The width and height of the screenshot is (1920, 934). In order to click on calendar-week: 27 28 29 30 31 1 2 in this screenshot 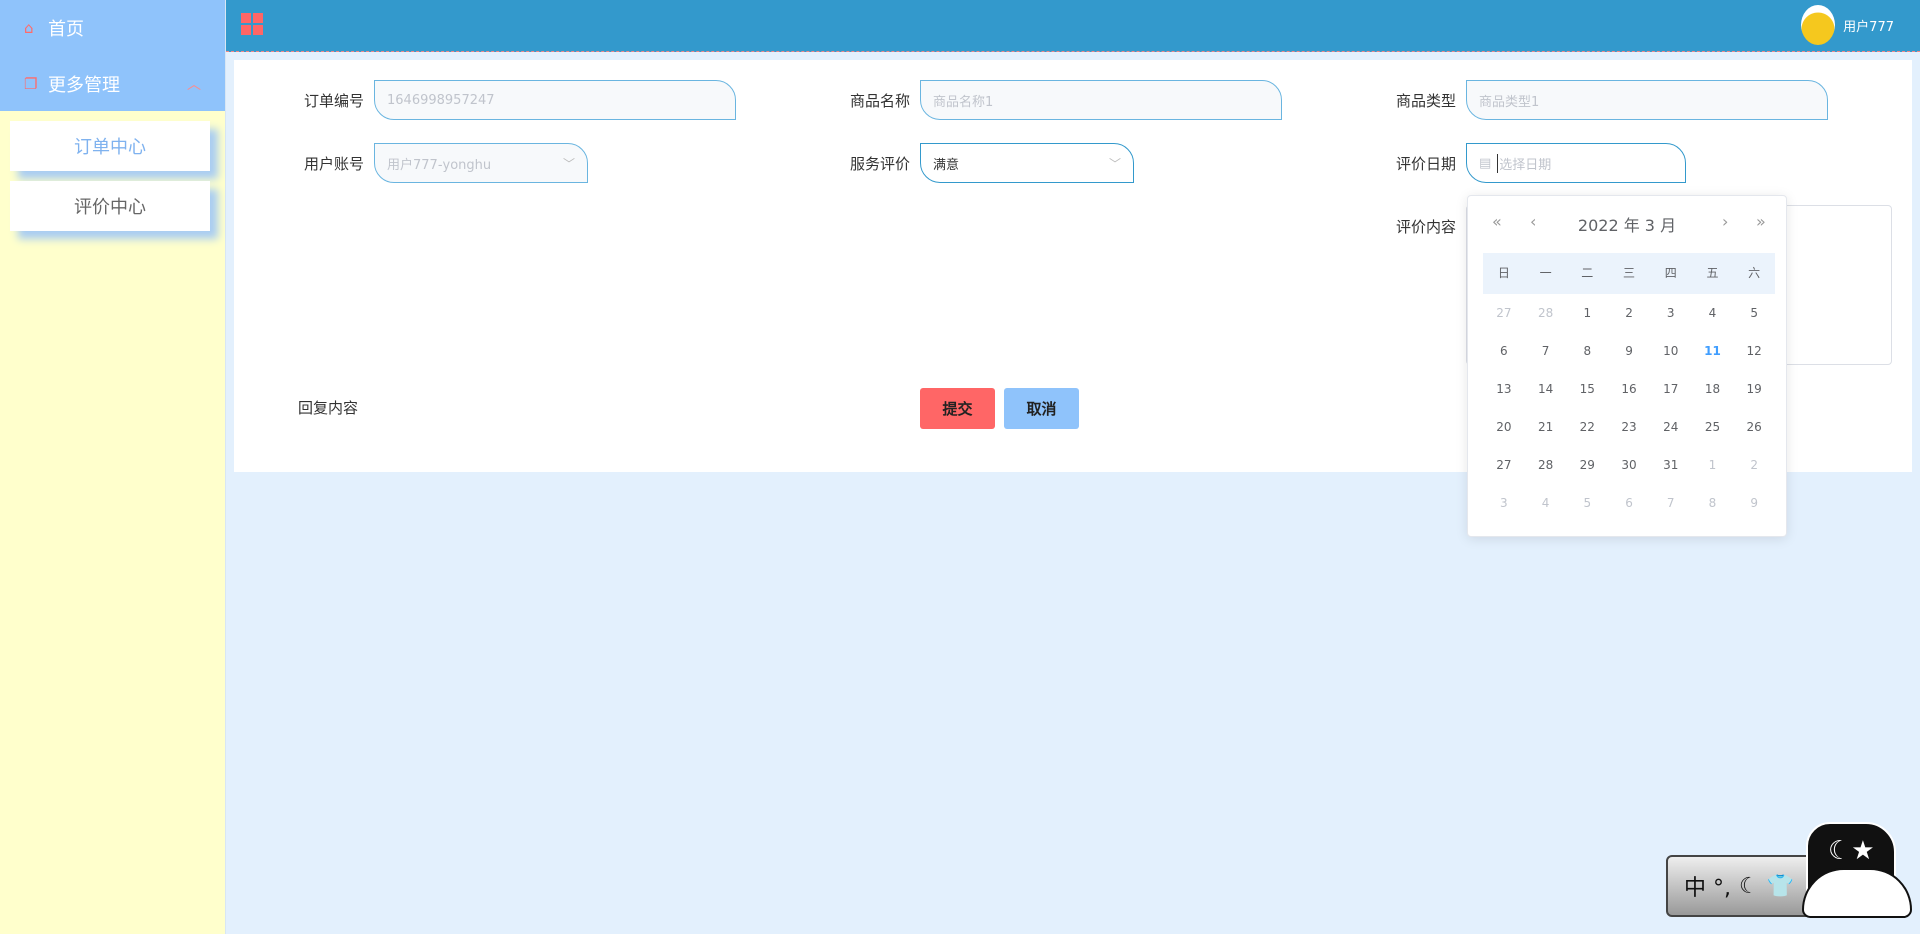, I will do `click(1629, 465)`.